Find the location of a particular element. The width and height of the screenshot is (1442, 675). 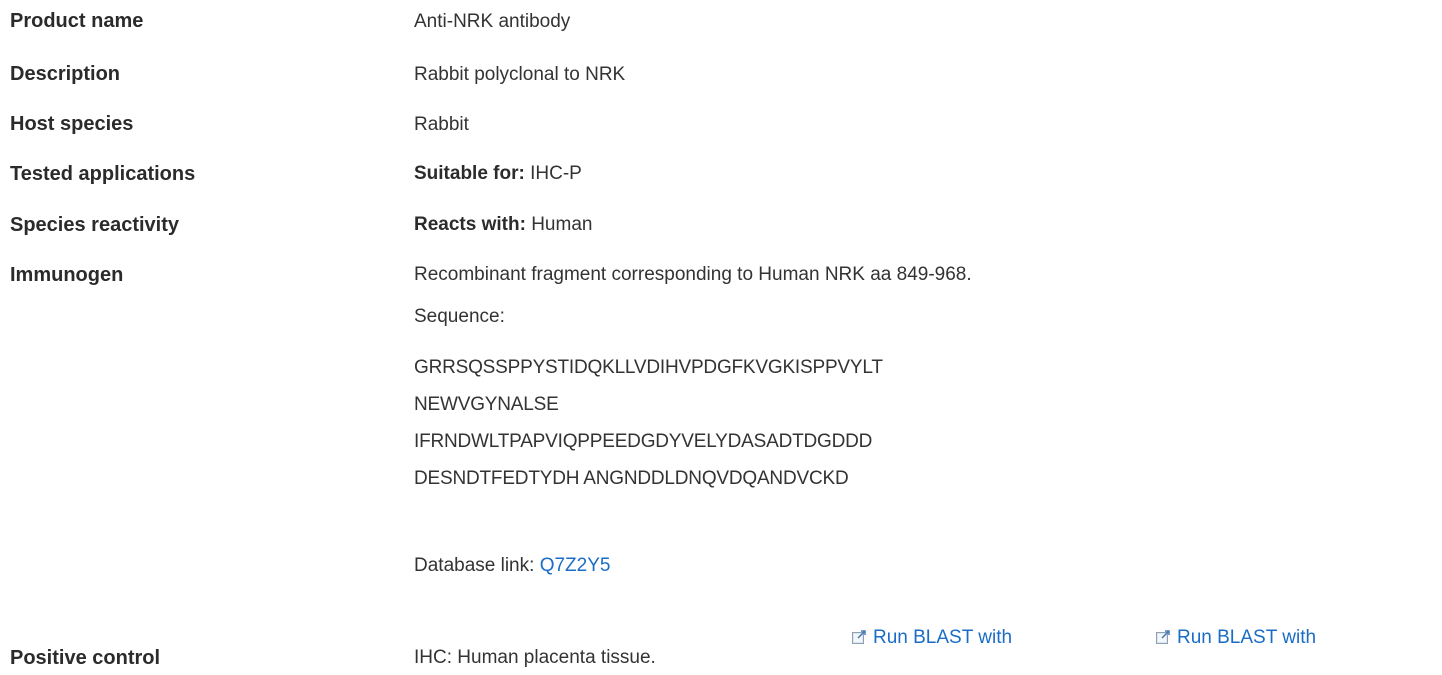

label-product-name: Product name is located at coordinates (77, 21).